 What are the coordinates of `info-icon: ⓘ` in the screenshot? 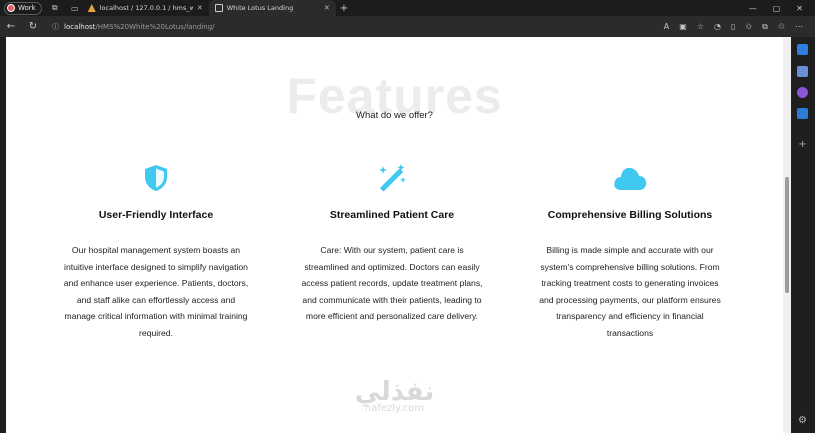 It's located at (55, 27).